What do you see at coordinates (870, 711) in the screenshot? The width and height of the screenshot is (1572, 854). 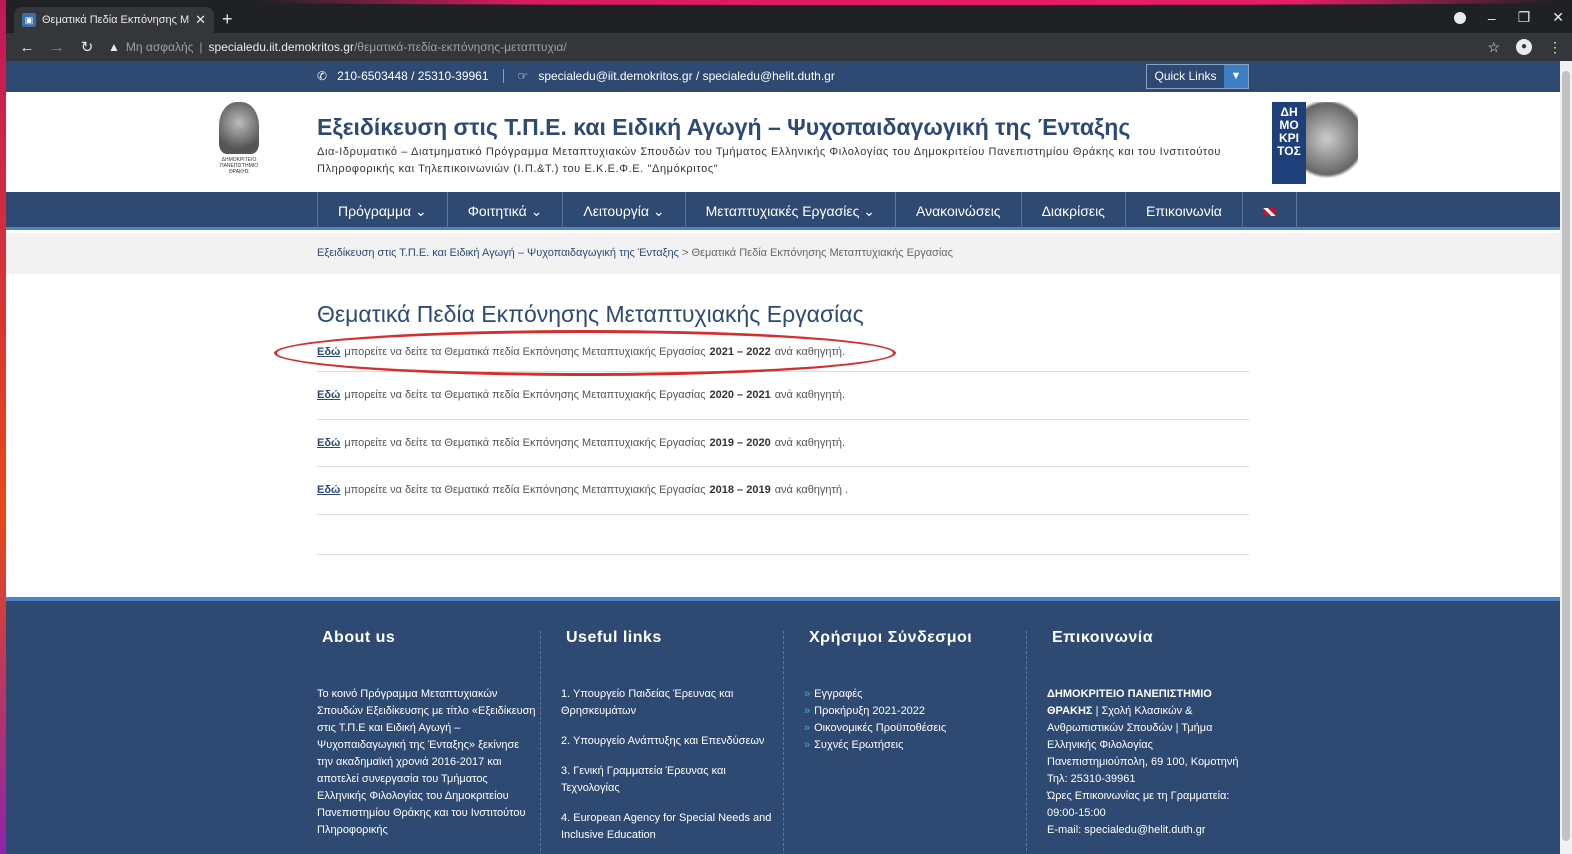 I see `footer-link-label: Προκήρυξη 2021-2022` at bounding box center [870, 711].